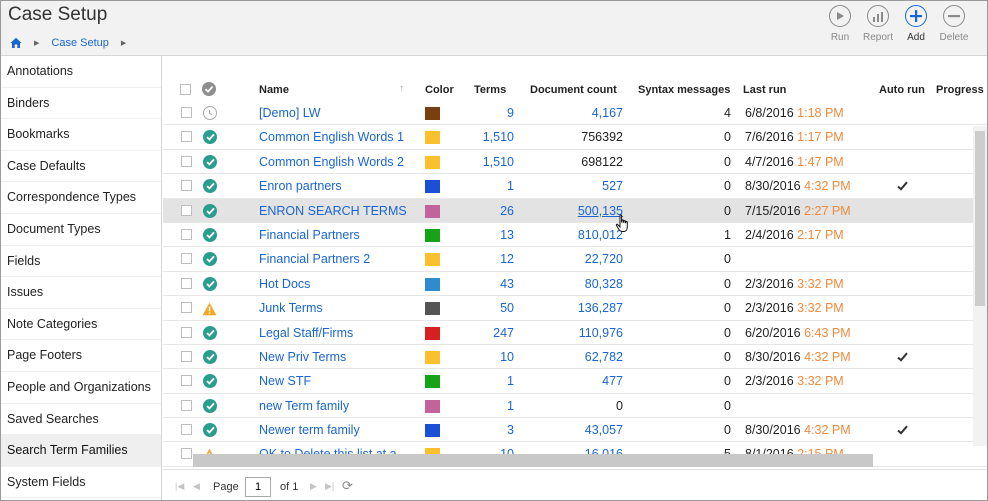 The width and height of the screenshot is (988, 501). What do you see at coordinates (331, 137) in the screenshot?
I see `family-name-link: Common English Words 1` at bounding box center [331, 137].